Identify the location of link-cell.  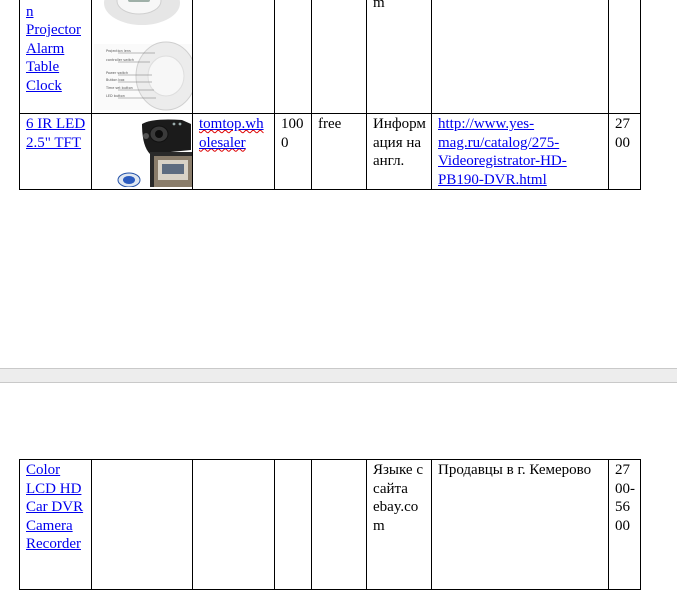
(520, 57).